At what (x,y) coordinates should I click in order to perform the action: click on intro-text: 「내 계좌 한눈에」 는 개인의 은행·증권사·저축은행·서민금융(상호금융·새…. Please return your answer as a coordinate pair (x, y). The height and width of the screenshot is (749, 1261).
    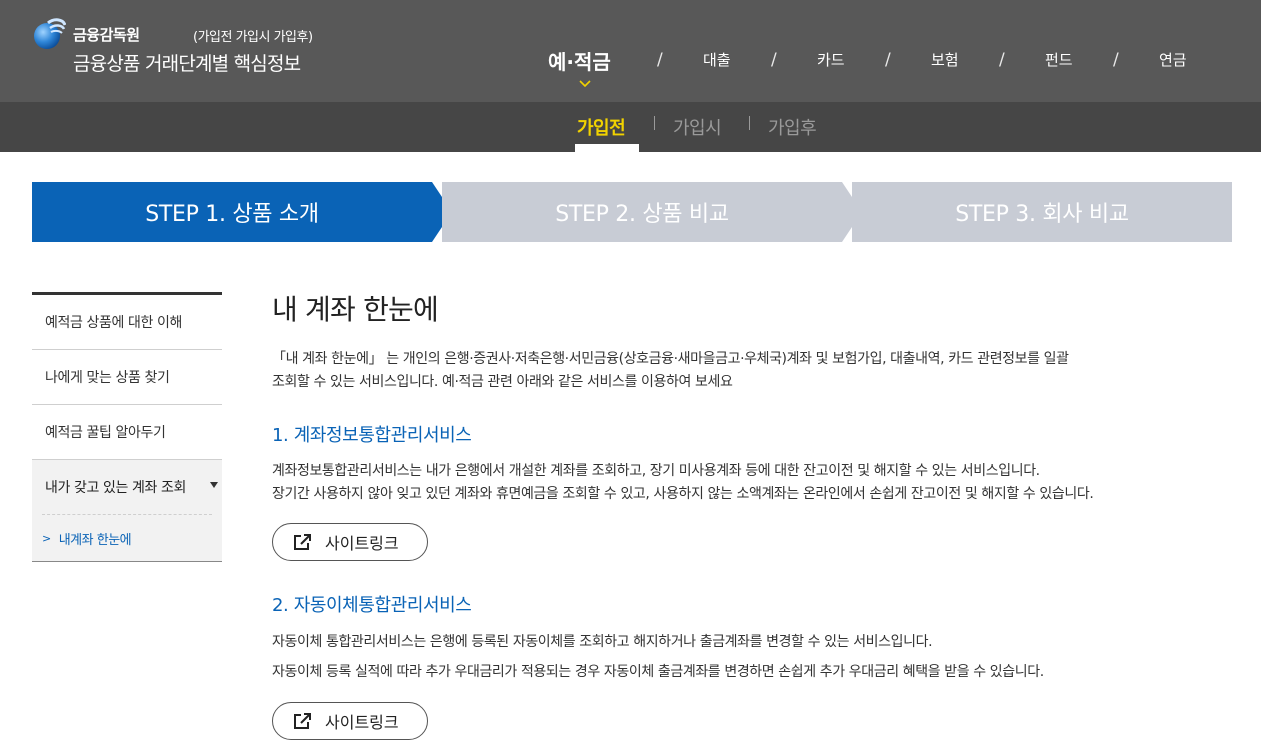
    Looking at the image, I should click on (752, 371).